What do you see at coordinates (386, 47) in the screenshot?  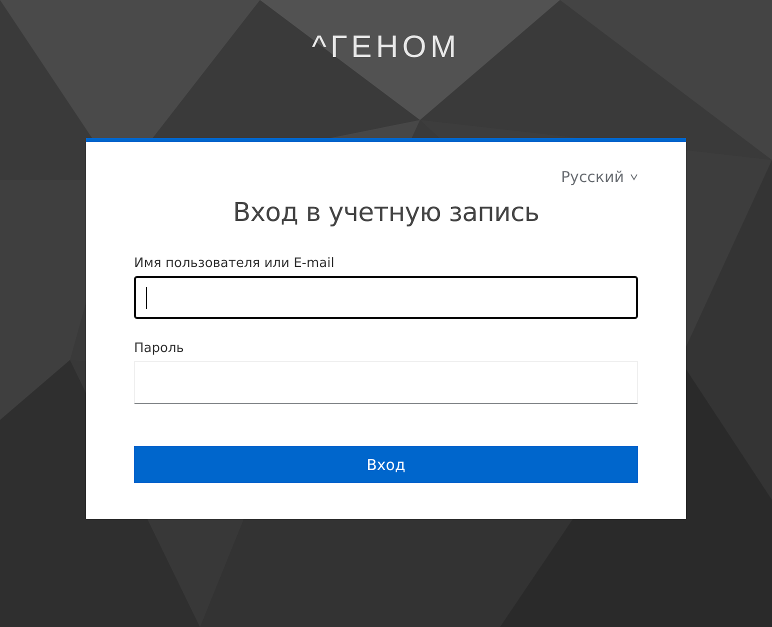 I see `logo-text: ^ГЕНОМ` at bounding box center [386, 47].